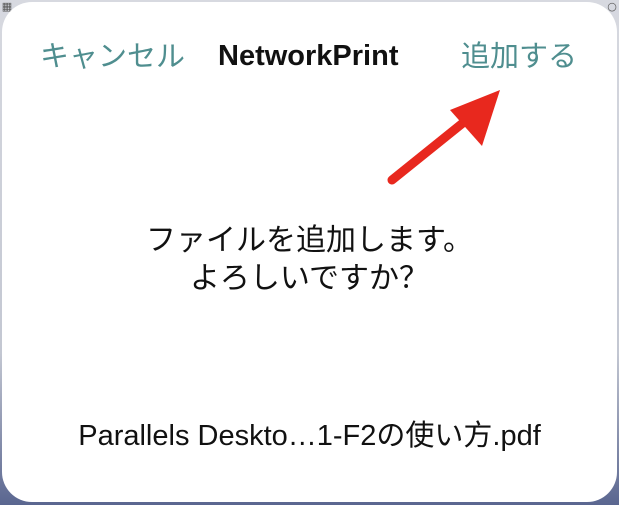 This screenshot has height=505, width=619. I want to click on message-line-1: ファイルを追加します。, so click(309, 240).